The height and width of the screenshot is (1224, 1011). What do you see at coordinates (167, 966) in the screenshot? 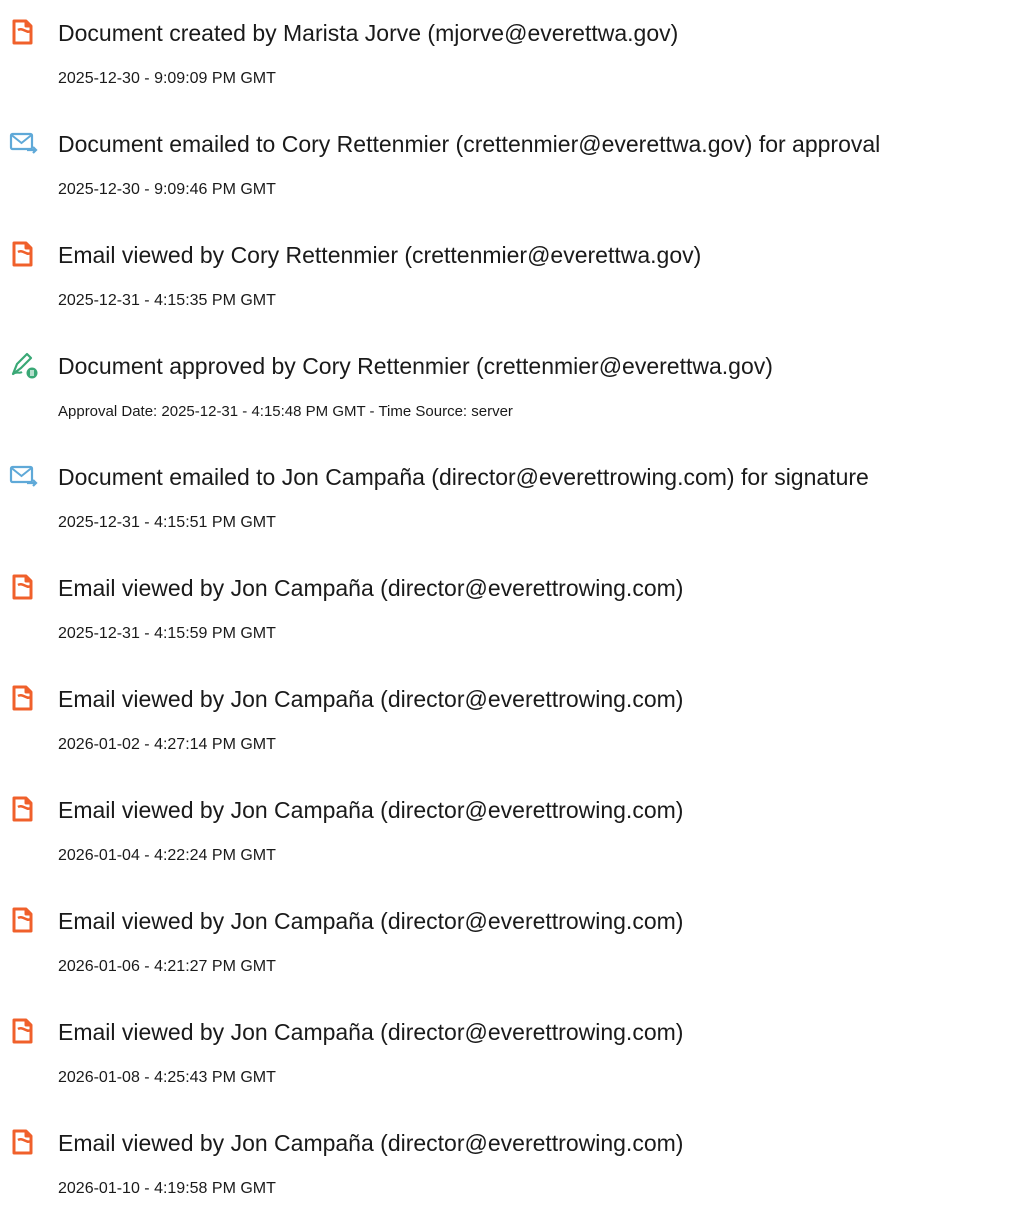
I see `event-timestamp: 2026-01-06 - 4:21:27 PM GMT` at bounding box center [167, 966].